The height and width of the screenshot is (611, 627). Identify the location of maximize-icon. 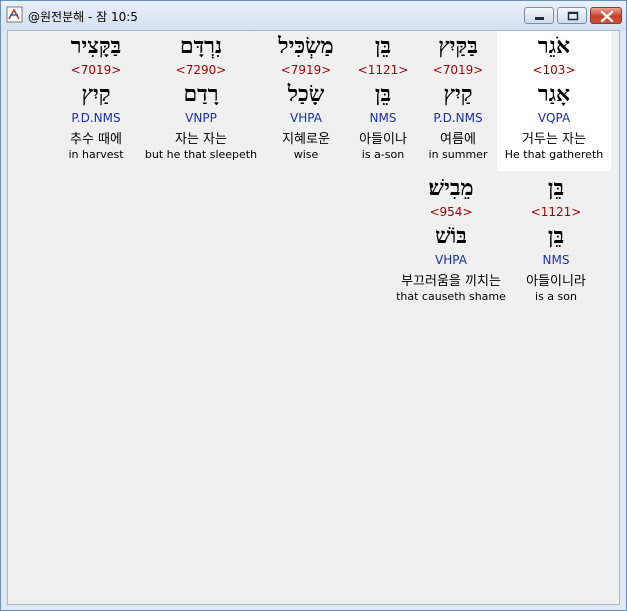
(573, 16).